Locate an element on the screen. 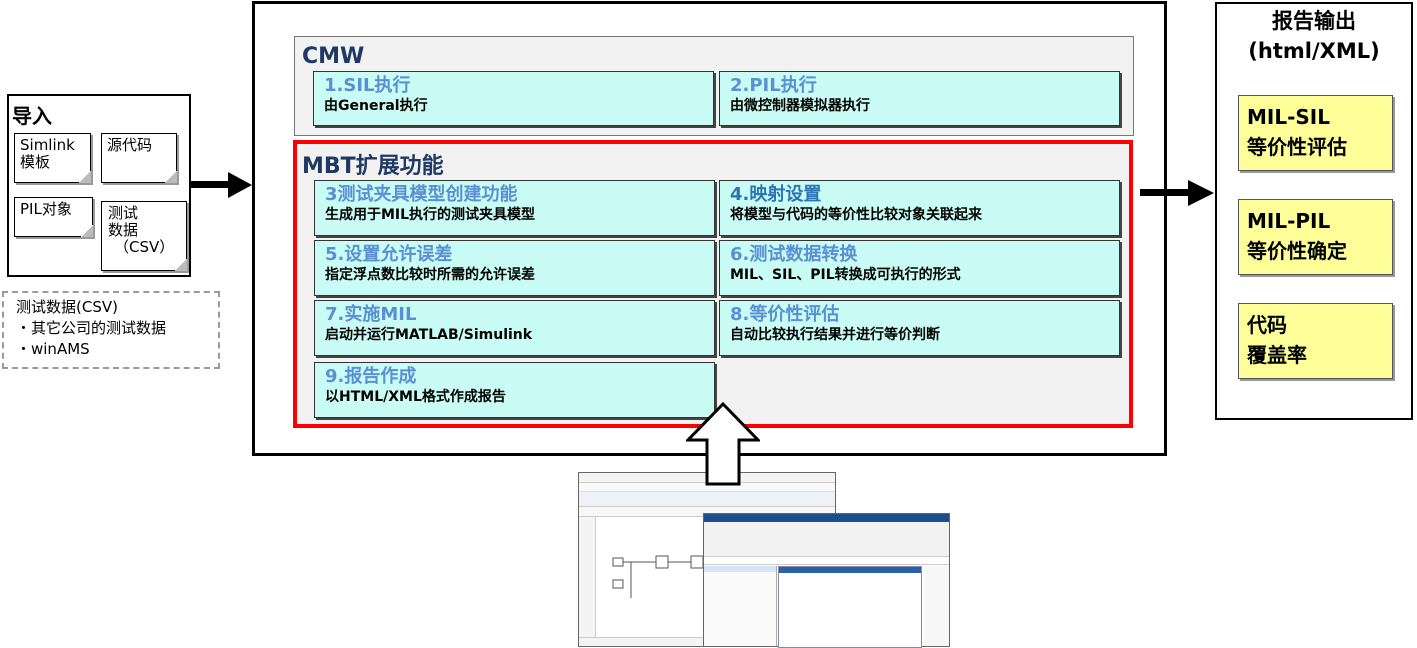 This screenshot has height=648, width=1417. report-title: 报告输出 (html/XML) is located at coordinates (1314, 36).